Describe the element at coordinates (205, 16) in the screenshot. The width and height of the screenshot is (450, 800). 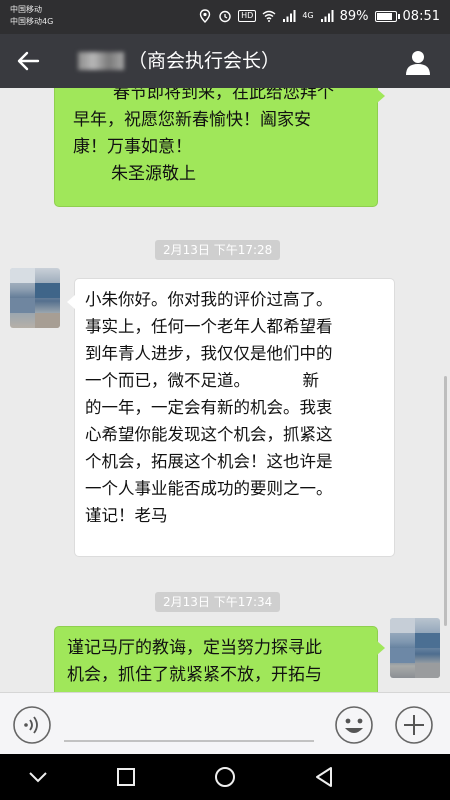
I see `location-icon` at that location.